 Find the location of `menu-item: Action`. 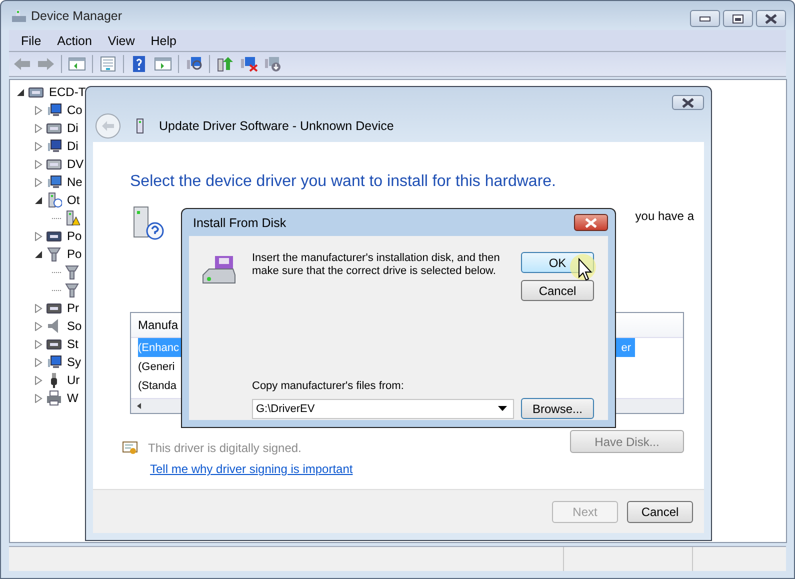

menu-item: Action is located at coordinates (74, 41).